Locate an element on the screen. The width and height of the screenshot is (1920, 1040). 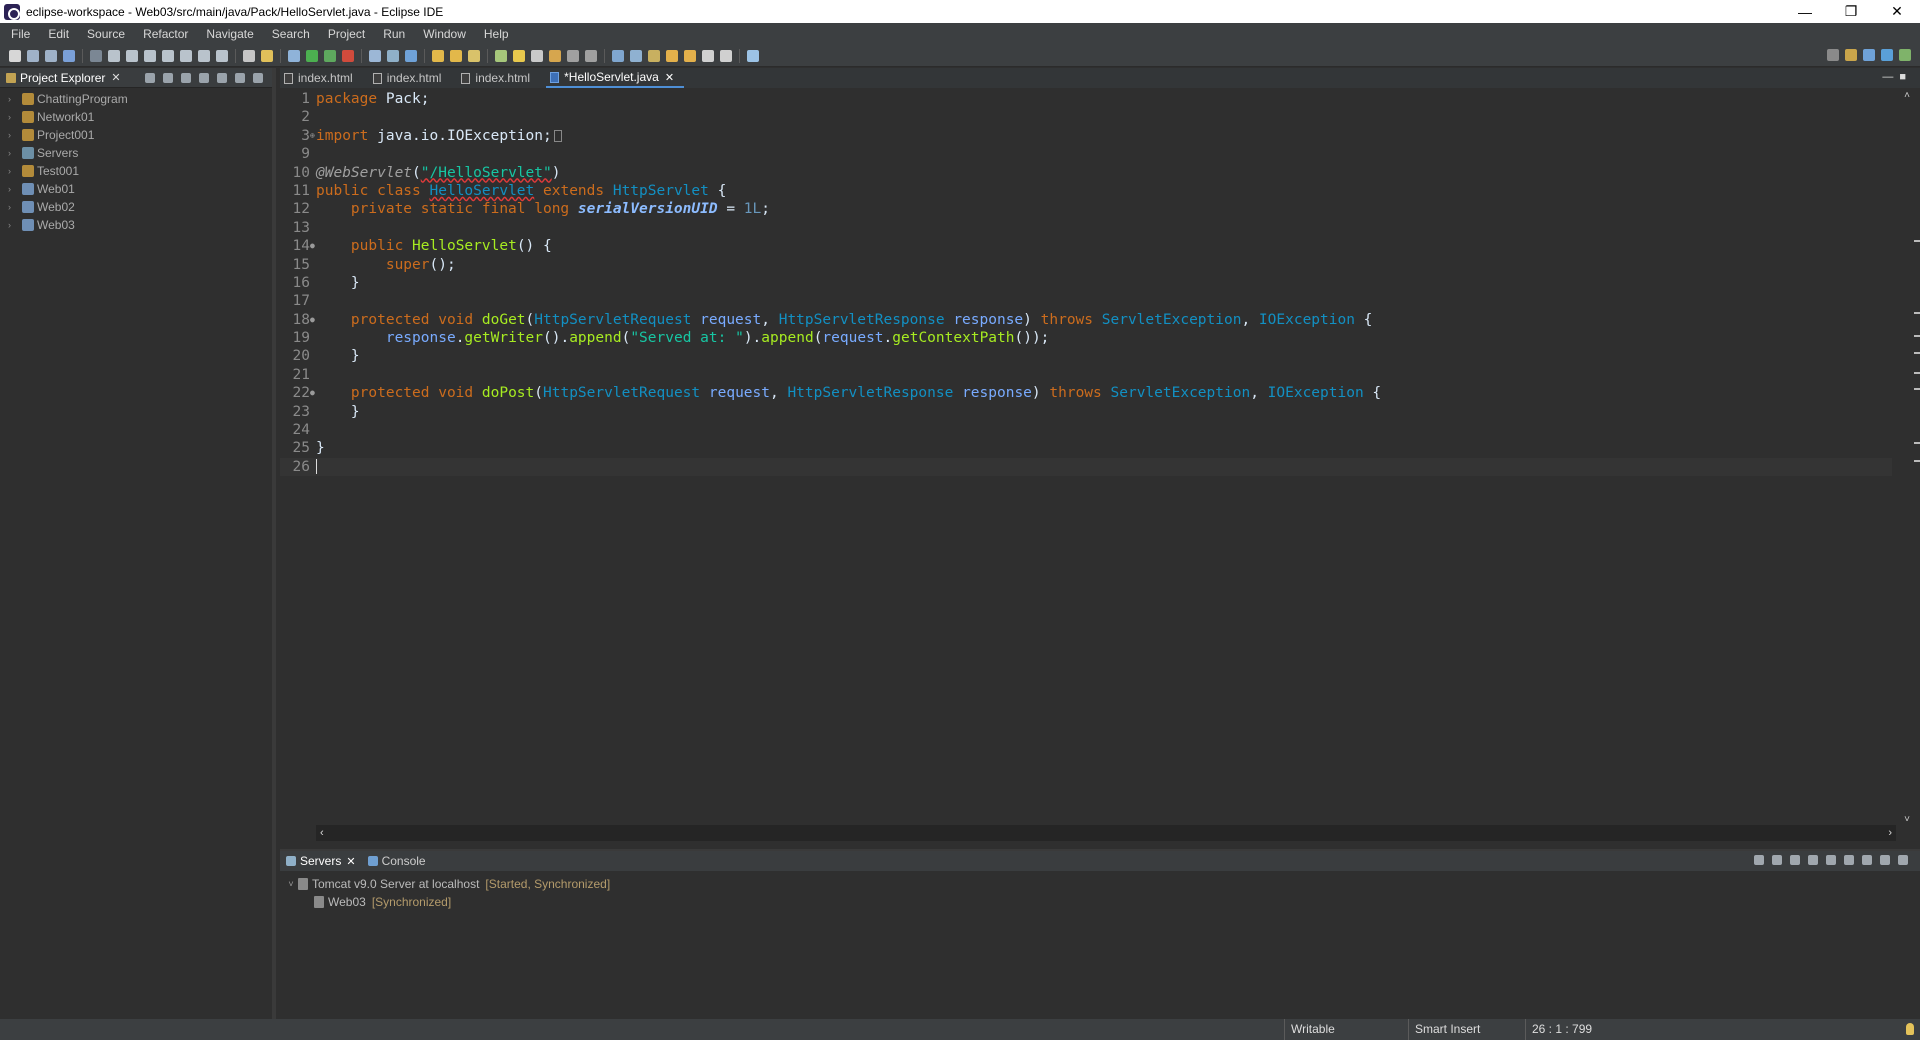
navigate-back-icon is located at coordinates (708, 55).